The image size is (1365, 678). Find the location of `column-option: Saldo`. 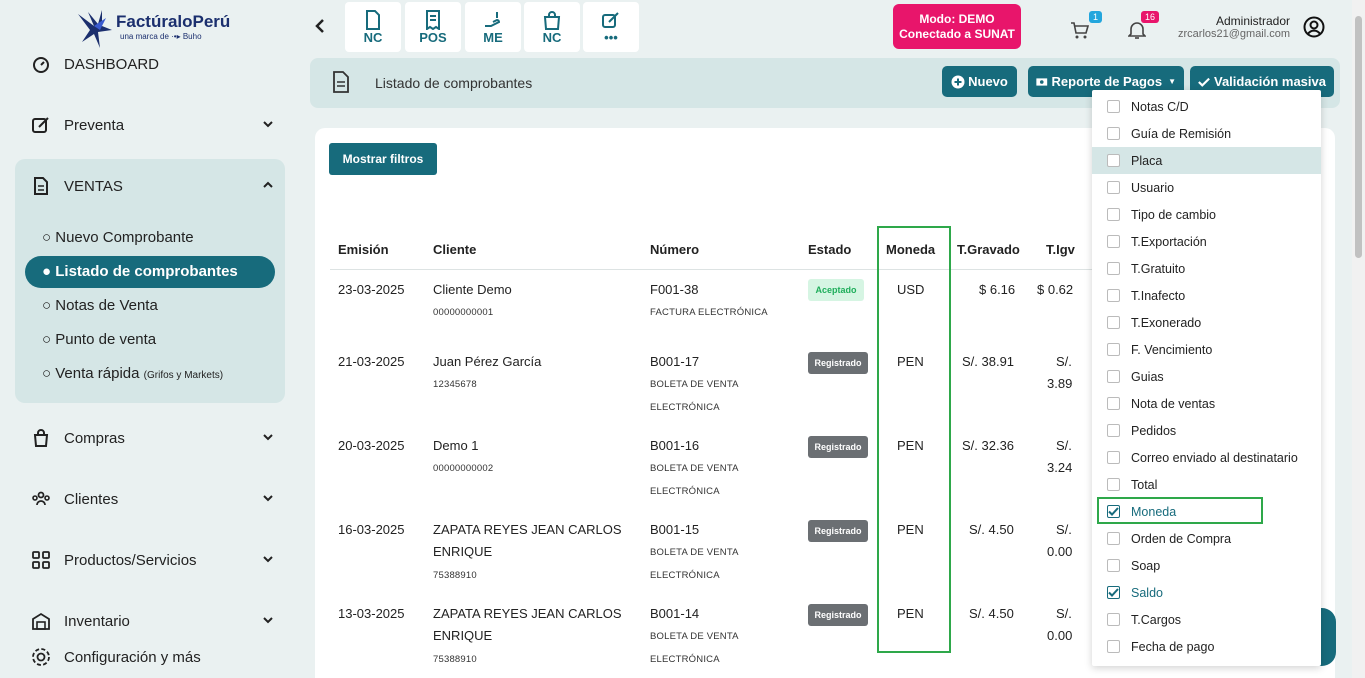

column-option: Saldo is located at coordinates (1206, 592).